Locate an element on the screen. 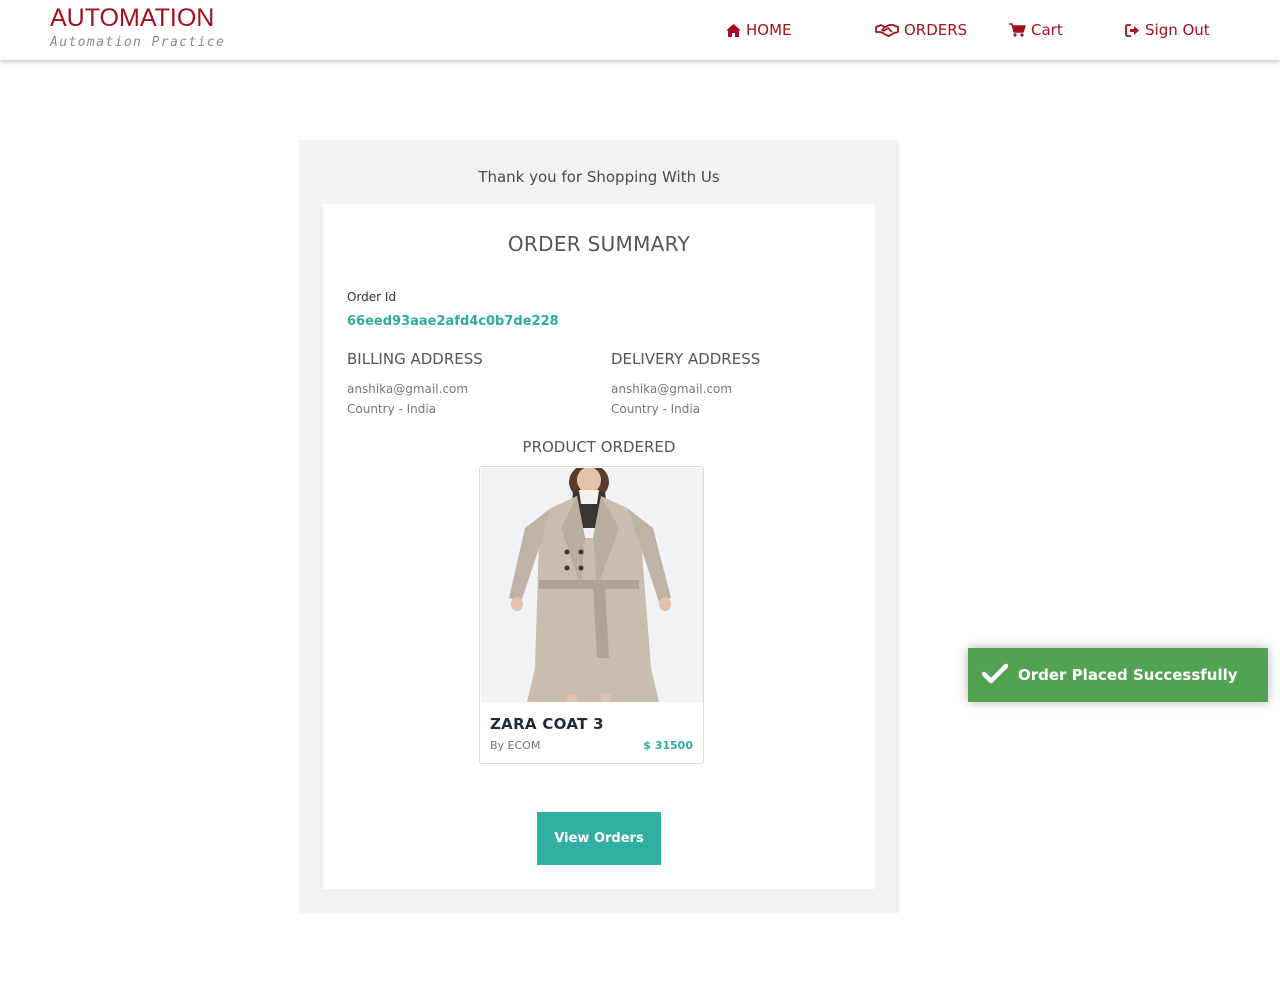 This screenshot has width=1280, height=993. nav-signout-label: Sign Out is located at coordinates (1177, 30).